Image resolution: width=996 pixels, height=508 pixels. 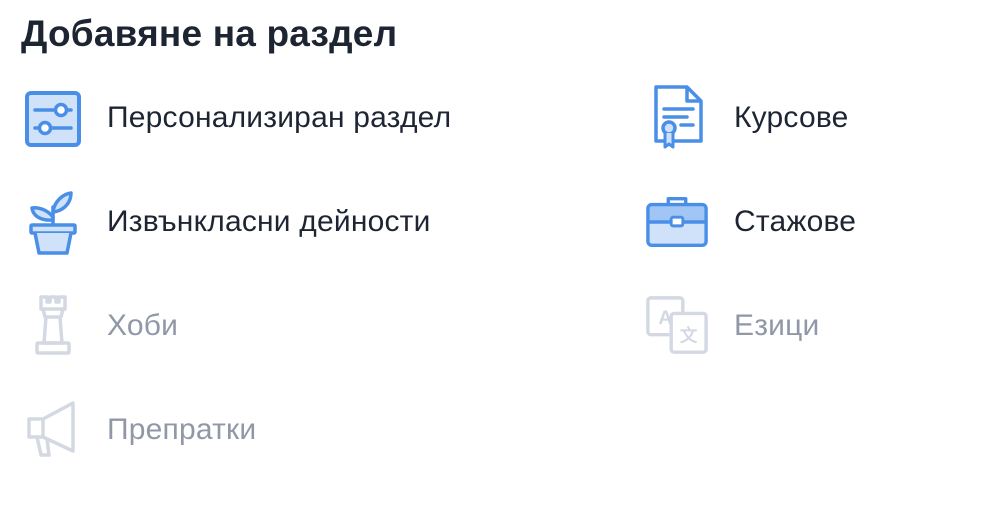 What do you see at coordinates (677, 118) in the screenshot?
I see `certificate-icon` at bounding box center [677, 118].